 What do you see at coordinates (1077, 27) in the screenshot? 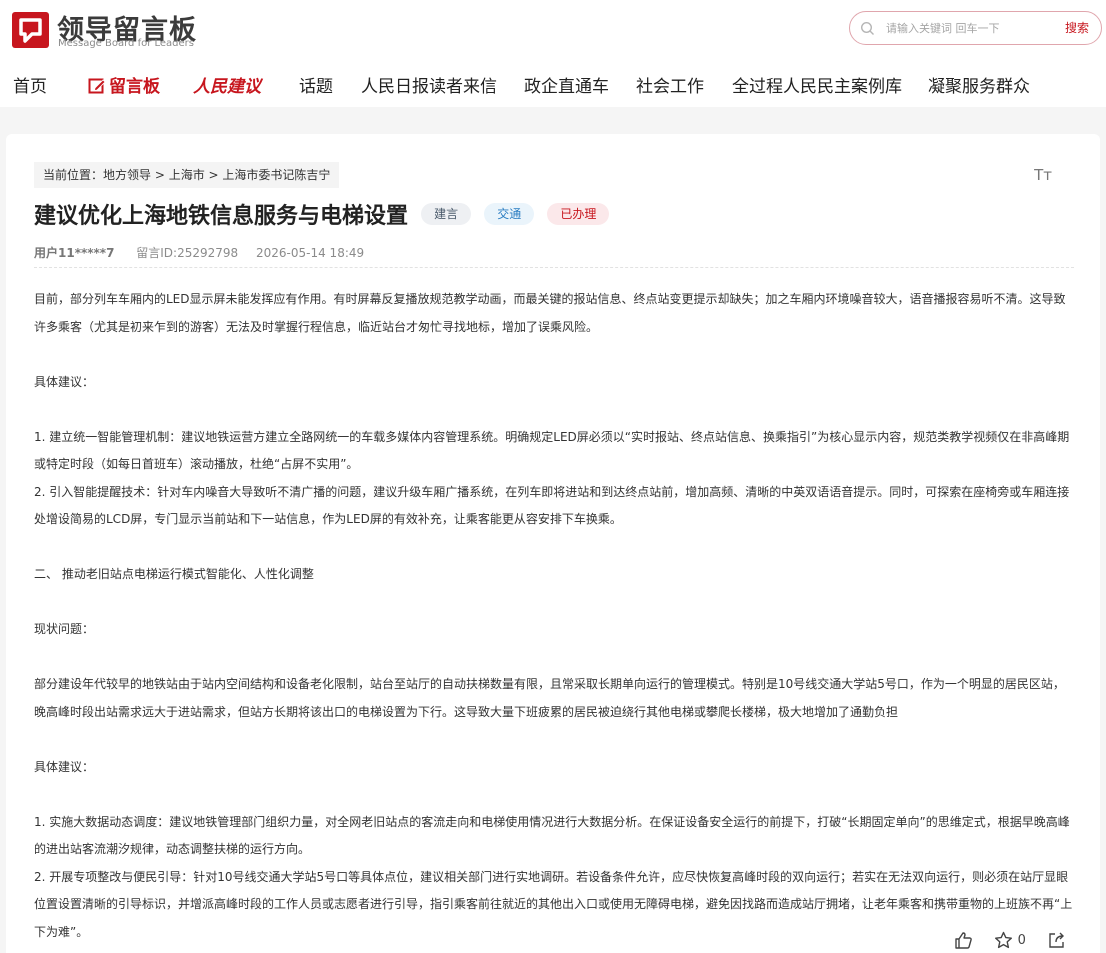
I see `search-button: 搜索` at bounding box center [1077, 27].